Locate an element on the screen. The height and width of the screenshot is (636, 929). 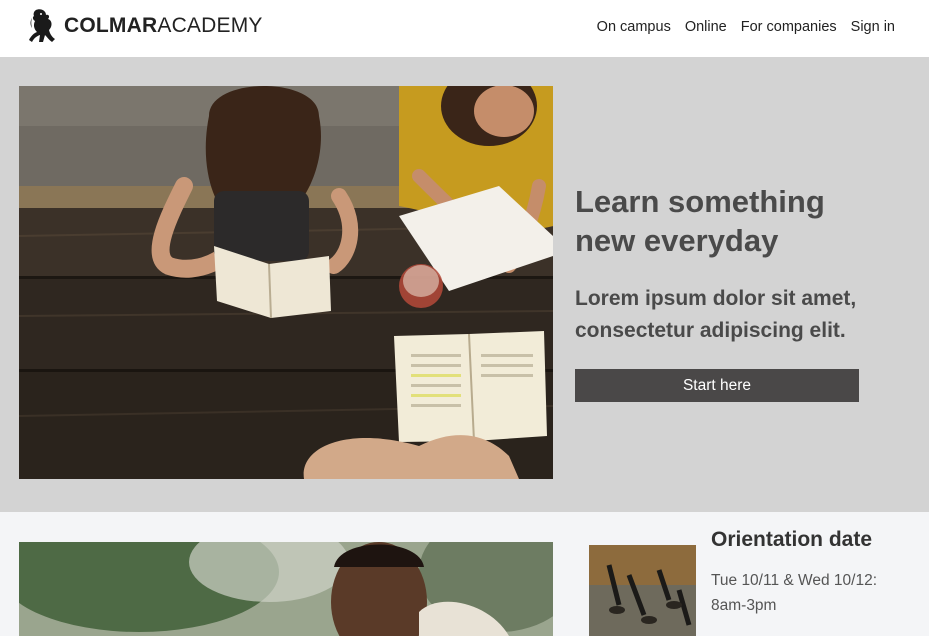
main-nav: On campus Online For companies Sign in is located at coordinates (746, 27).